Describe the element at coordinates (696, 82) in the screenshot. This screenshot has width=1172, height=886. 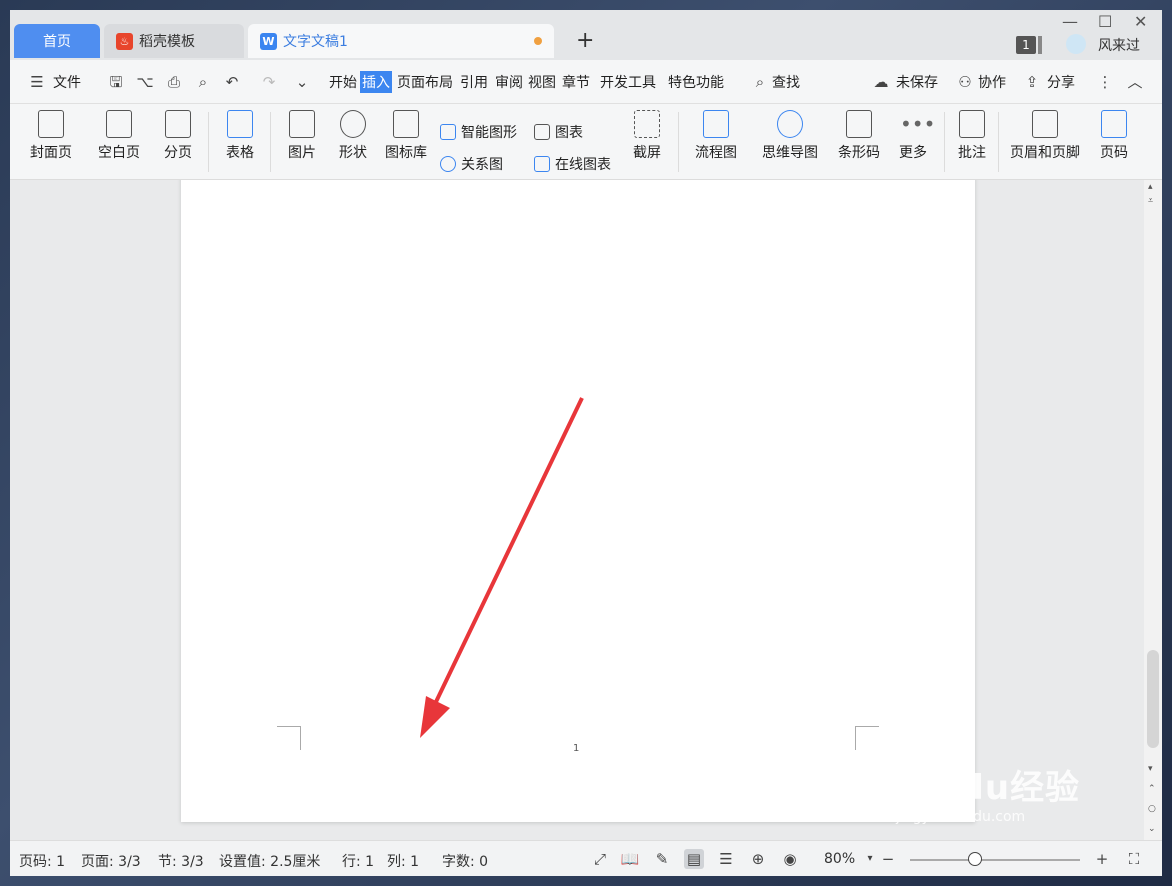
I see `menu-special: 特色功能` at that location.